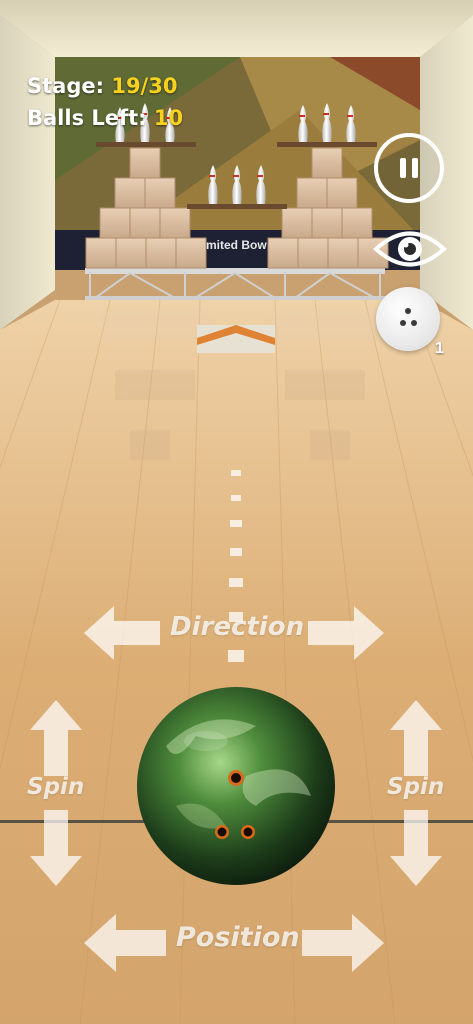 The height and width of the screenshot is (1024, 473). I want to click on pause-icon, so click(409, 168).